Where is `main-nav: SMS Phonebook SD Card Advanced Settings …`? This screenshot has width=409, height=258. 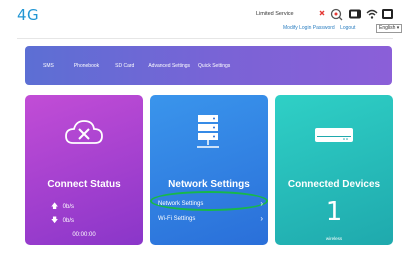
main-nav: SMS Phonebook SD Card Advanced Settings … is located at coordinates (208, 65).